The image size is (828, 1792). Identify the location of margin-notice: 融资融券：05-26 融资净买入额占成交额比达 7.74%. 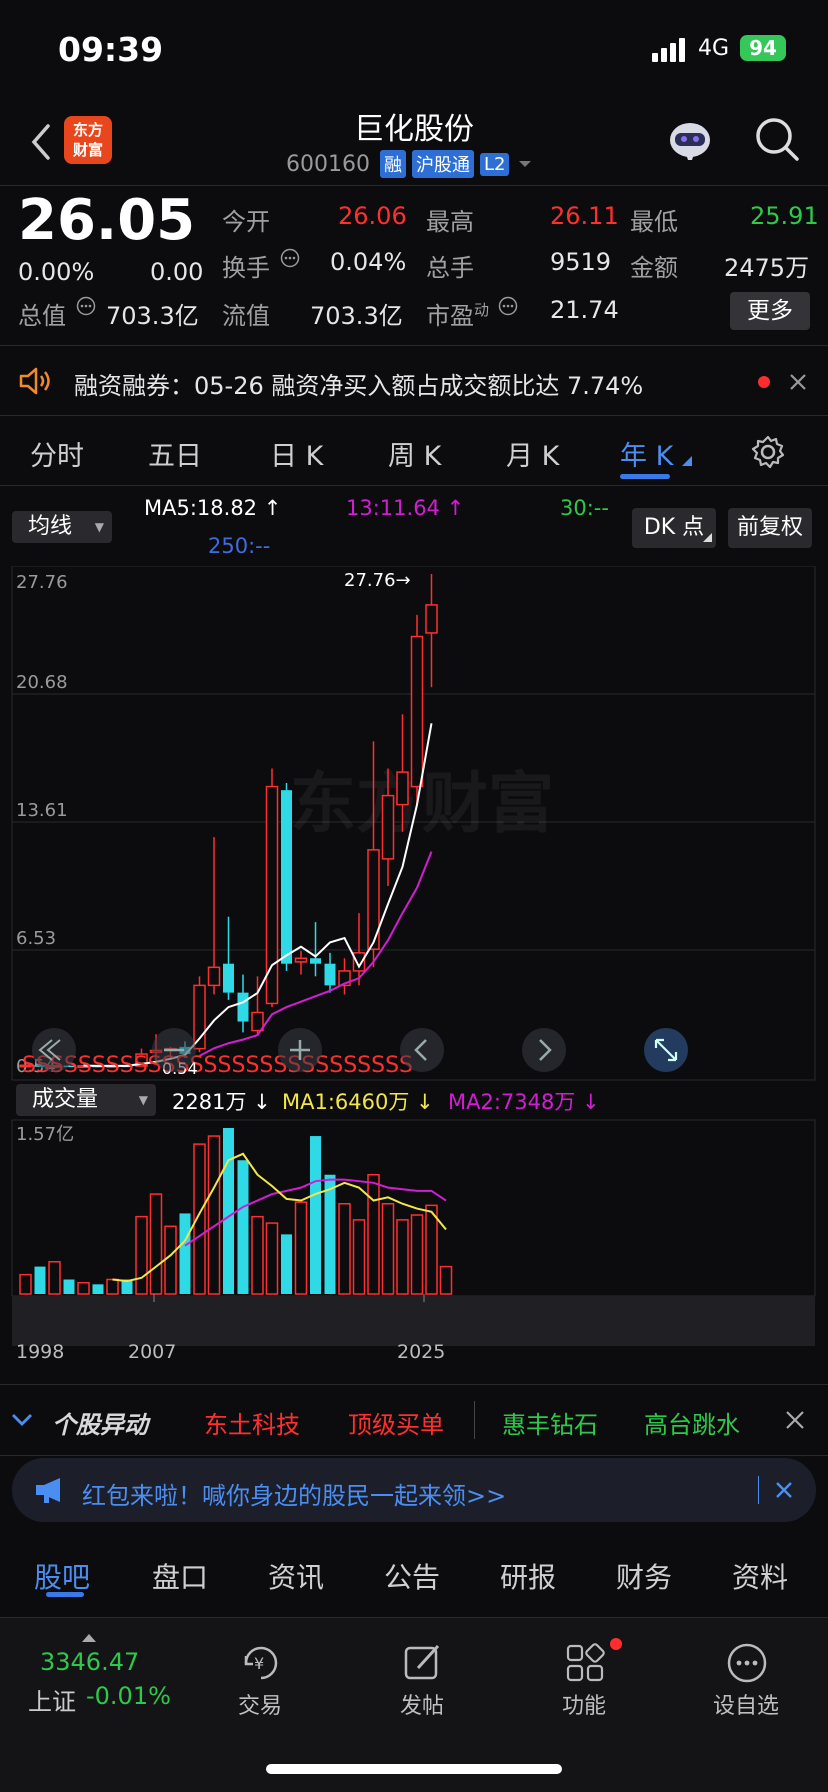
(414, 381).